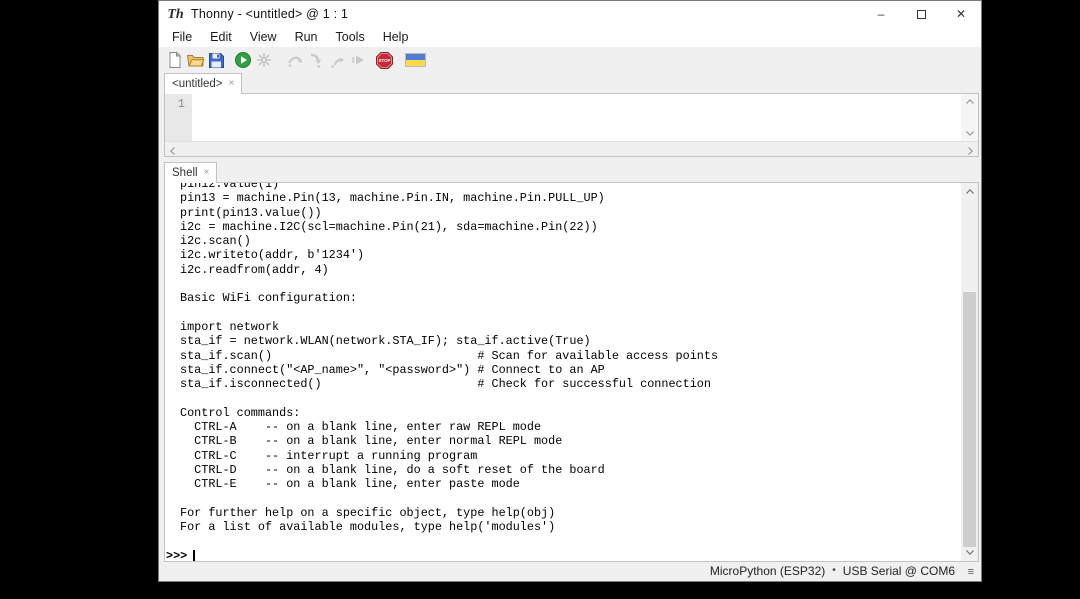 The image size is (1080, 599). I want to click on editor-horizontal-scrollbar, so click(571, 148).